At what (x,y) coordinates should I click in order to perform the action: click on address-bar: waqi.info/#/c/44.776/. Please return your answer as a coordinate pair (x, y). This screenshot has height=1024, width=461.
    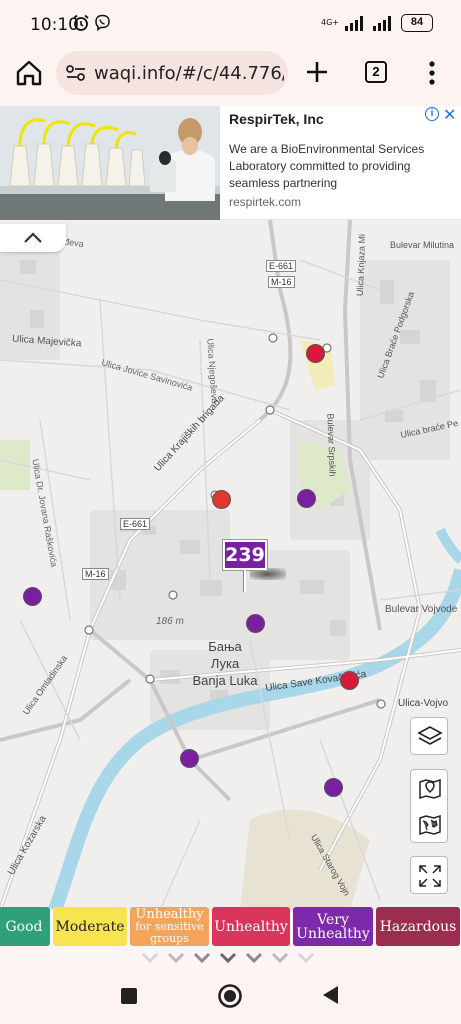
    Looking at the image, I should click on (172, 73).